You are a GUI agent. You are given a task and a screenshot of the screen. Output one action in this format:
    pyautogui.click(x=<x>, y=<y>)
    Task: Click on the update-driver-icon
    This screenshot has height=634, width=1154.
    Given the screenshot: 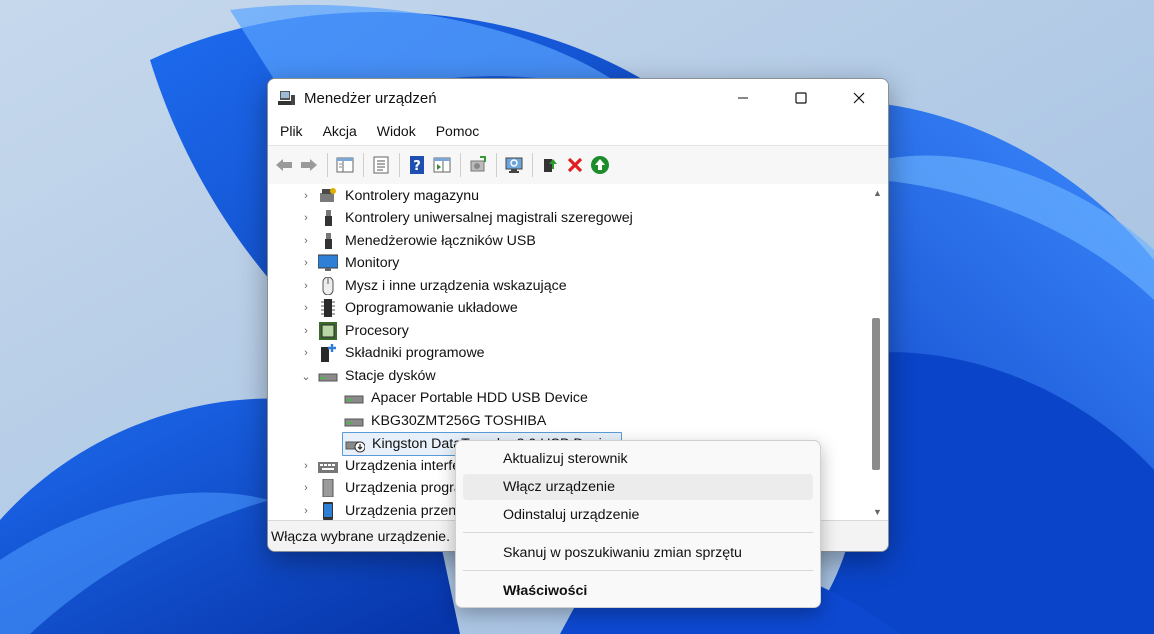 What is the action you would take?
    pyautogui.click(x=478, y=164)
    